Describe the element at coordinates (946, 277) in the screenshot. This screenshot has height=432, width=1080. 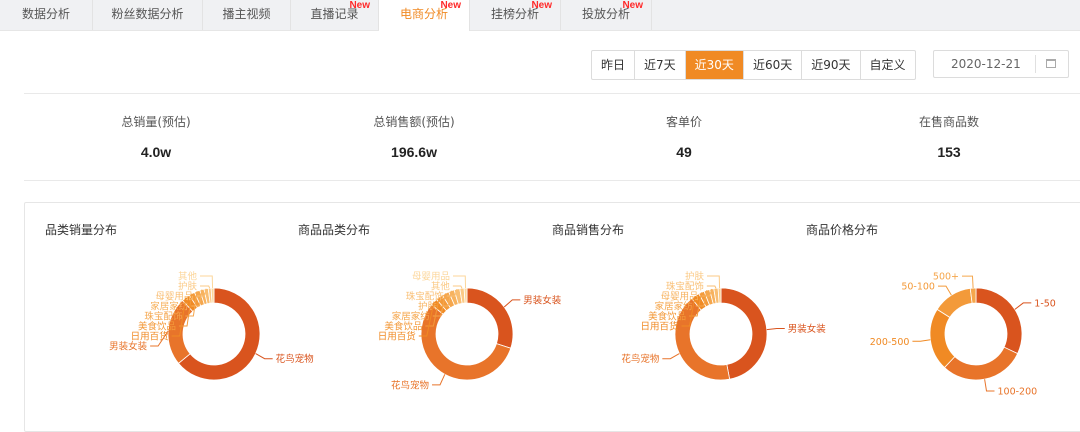
I see `slice-label: 500+` at that location.